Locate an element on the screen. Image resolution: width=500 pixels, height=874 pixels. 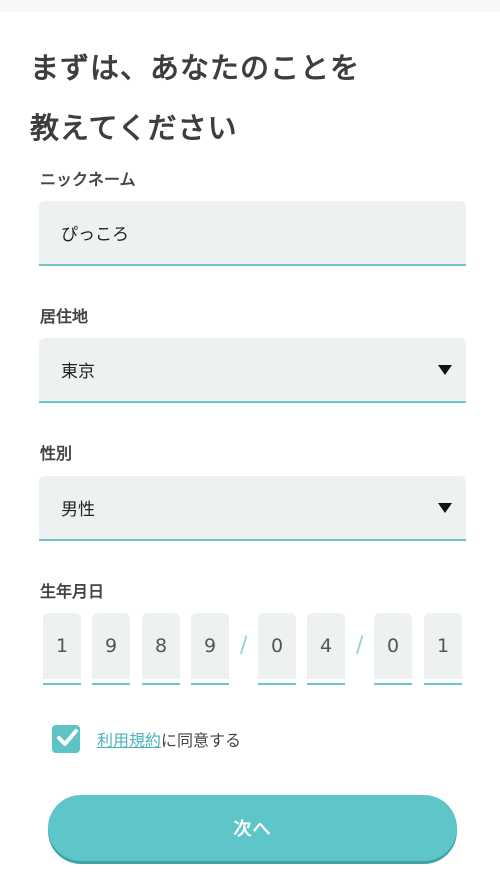
birthdate-digit-day-2: 1 is located at coordinates (443, 649).